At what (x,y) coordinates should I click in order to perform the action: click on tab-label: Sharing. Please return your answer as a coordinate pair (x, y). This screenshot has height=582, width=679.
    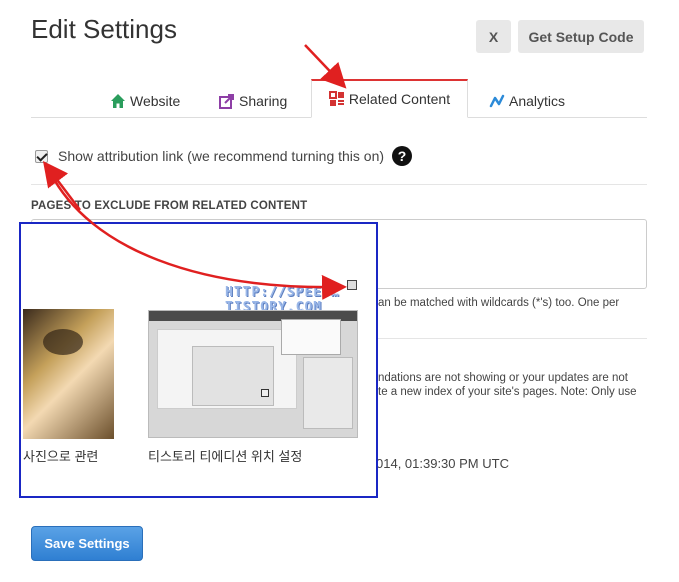
    Looking at the image, I should click on (263, 101).